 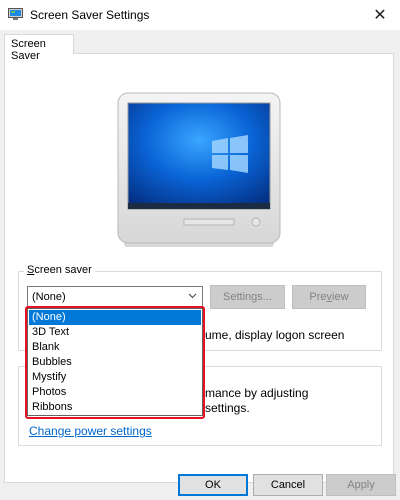 What do you see at coordinates (90, 431) in the screenshot?
I see `change-power-settings-link: Change power settings` at bounding box center [90, 431].